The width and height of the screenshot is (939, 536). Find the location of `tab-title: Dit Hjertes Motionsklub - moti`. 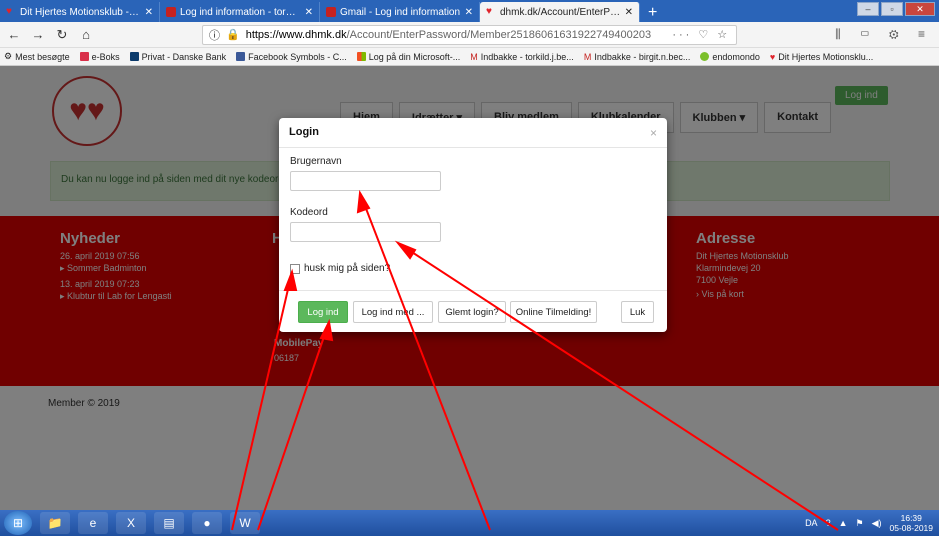

tab-title: Dit Hjertes Motionsklub - moti is located at coordinates (80, 12).